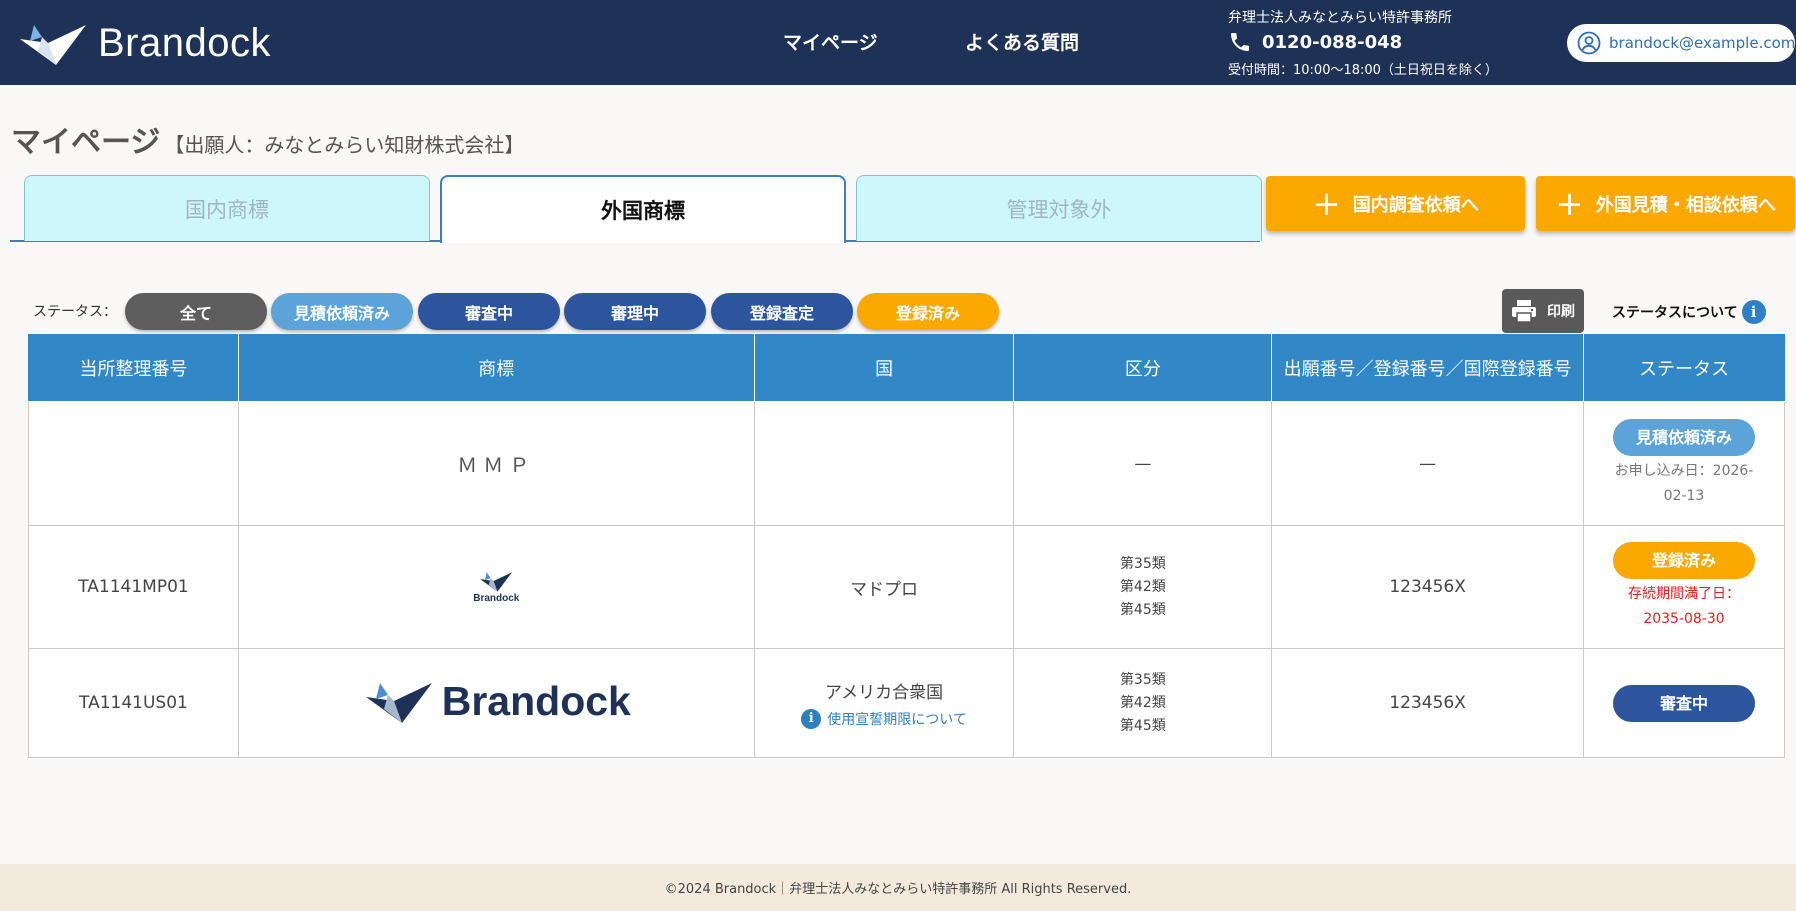 The height and width of the screenshot is (911, 1796). Describe the element at coordinates (1363, 70) in the screenshot. I see `business-hours: 受付時間：10:00〜18:00（土日祝日を除く）` at that location.